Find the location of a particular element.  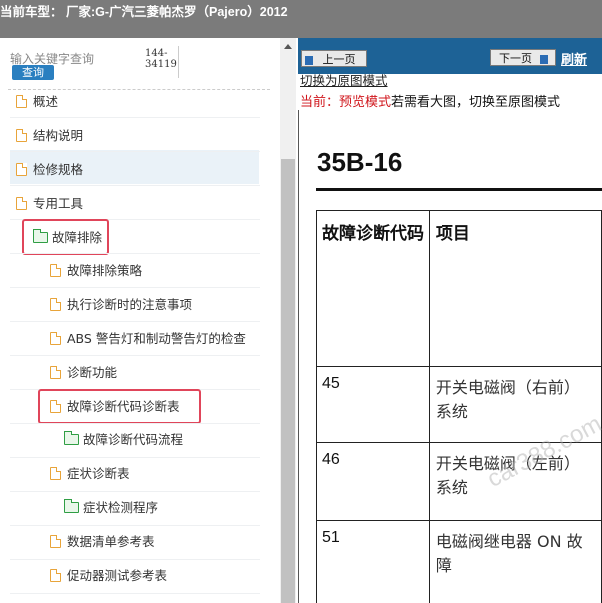

tree-item-strategy: 故障排除策略 is located at coordinates (96, 270).